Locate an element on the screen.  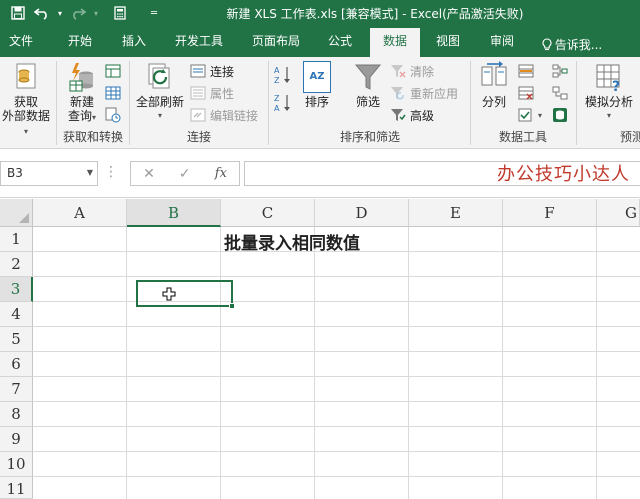
selected-cell-b3 is located at coordinates (185, 294).